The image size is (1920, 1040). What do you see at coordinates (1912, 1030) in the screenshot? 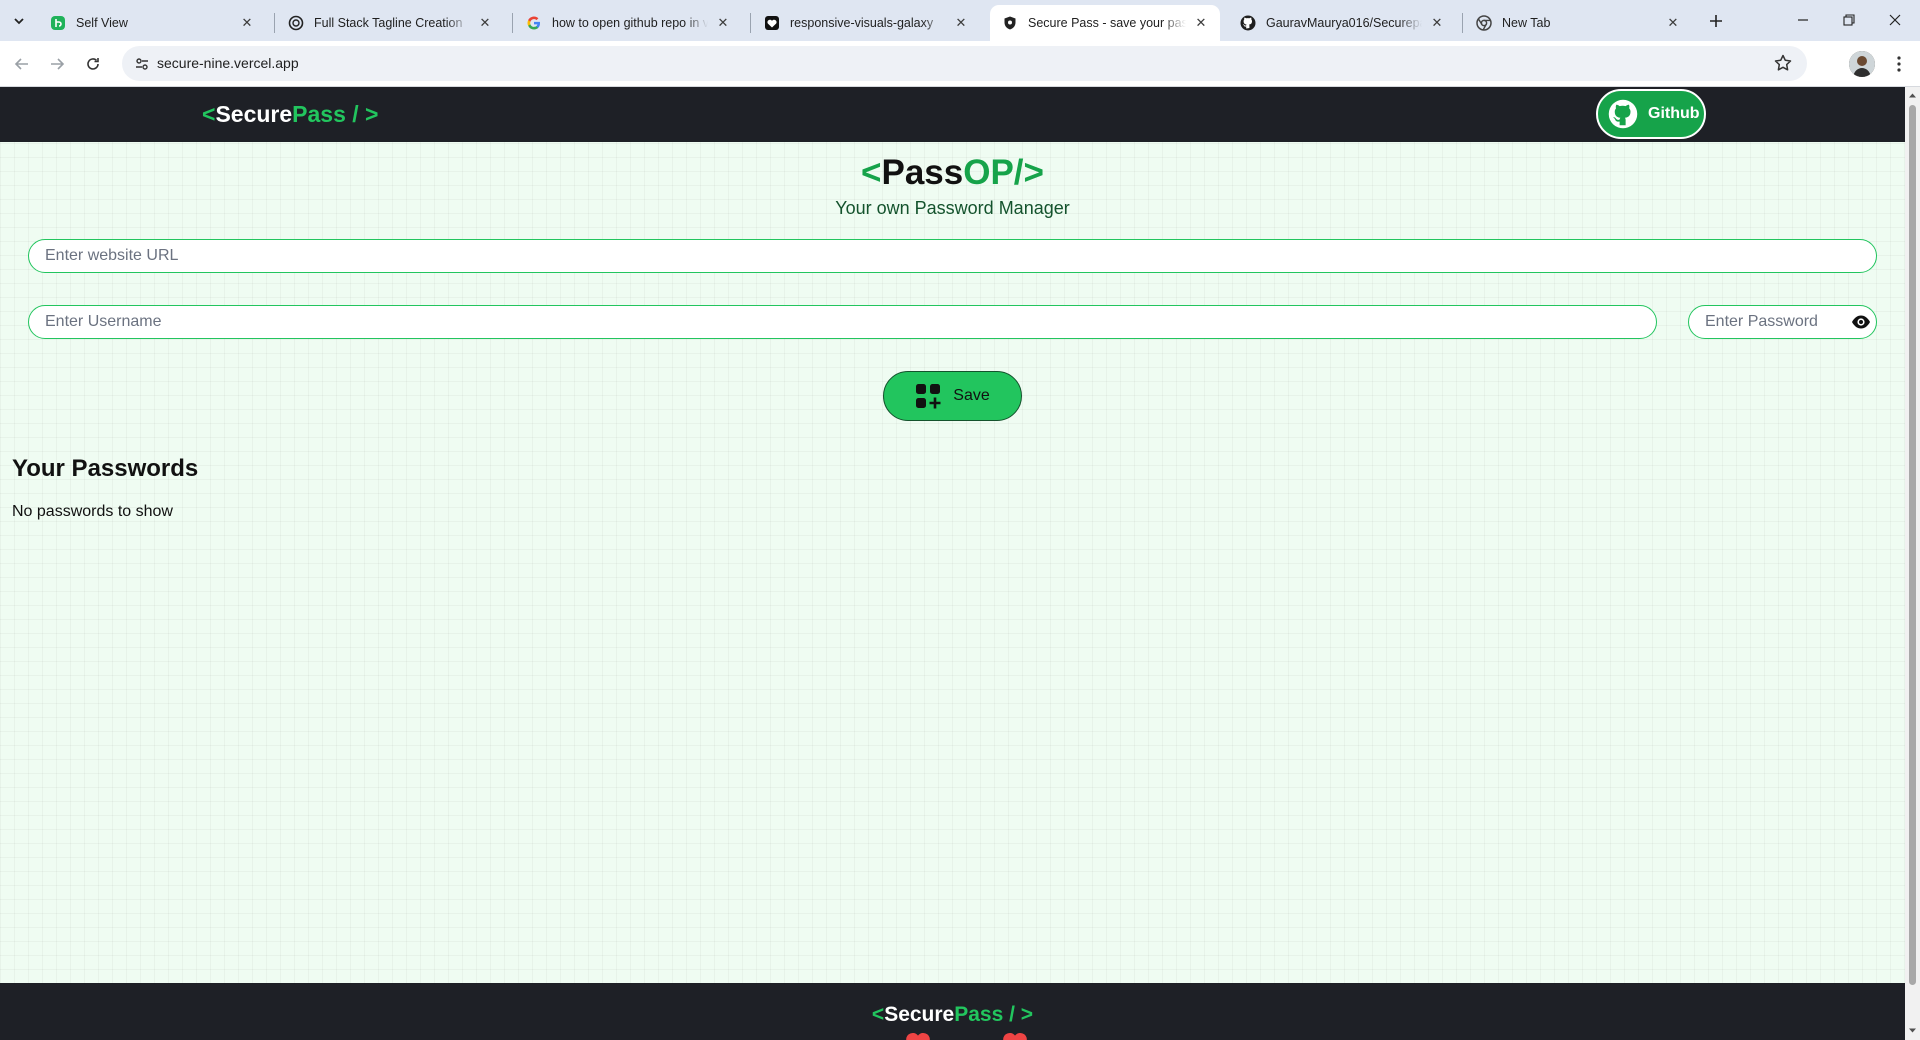
I see `scroll-down-arrow-icon` at bounding box center [1912, 1030].